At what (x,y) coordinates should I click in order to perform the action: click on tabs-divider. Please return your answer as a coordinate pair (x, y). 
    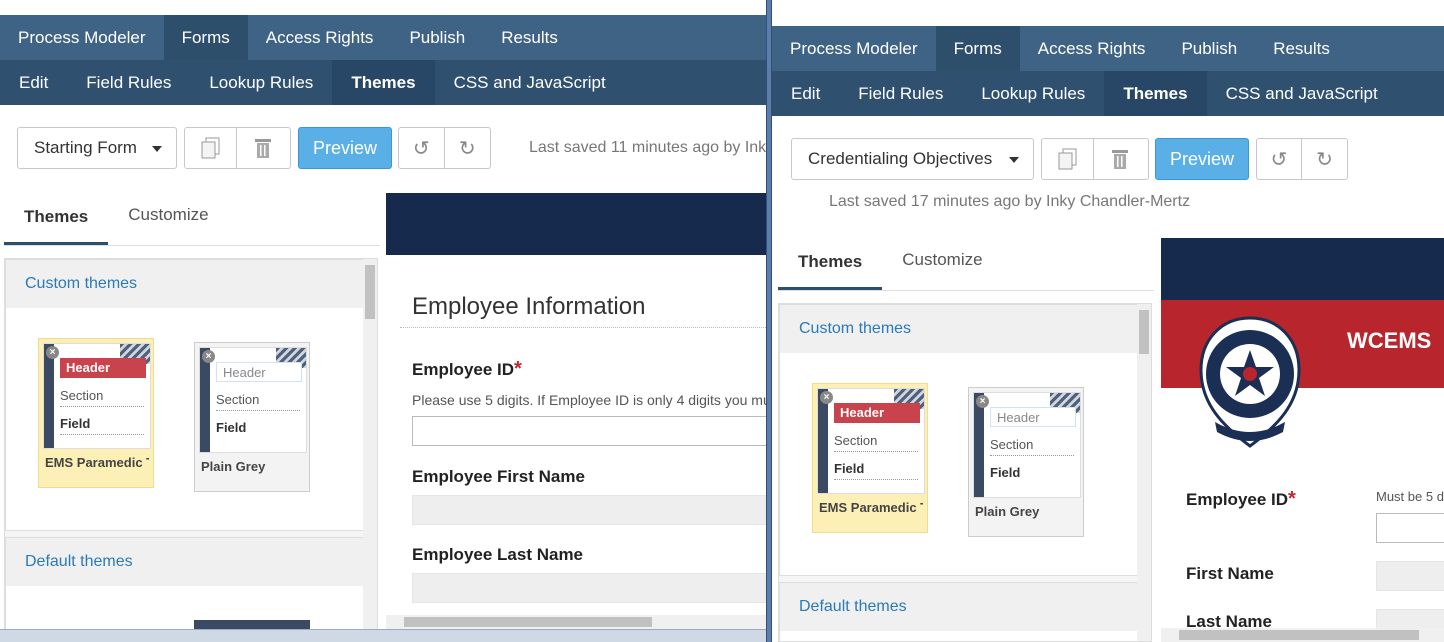
    Looking at the image, I should click on (966, 290).